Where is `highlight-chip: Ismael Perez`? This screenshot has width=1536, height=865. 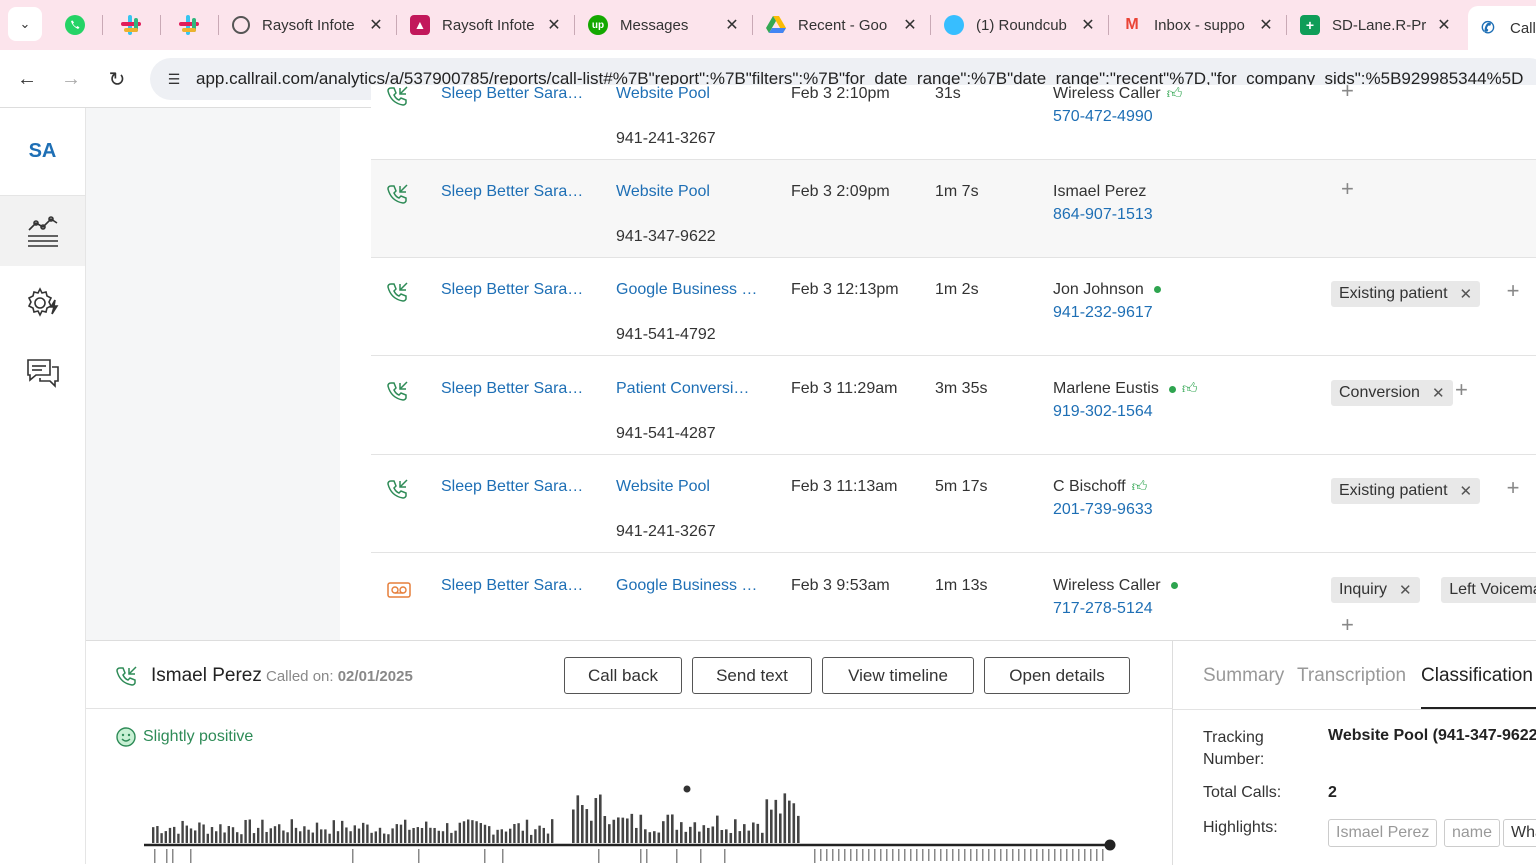 highlight-chip: Ismael Perez is located at coordinates (1383, 833).